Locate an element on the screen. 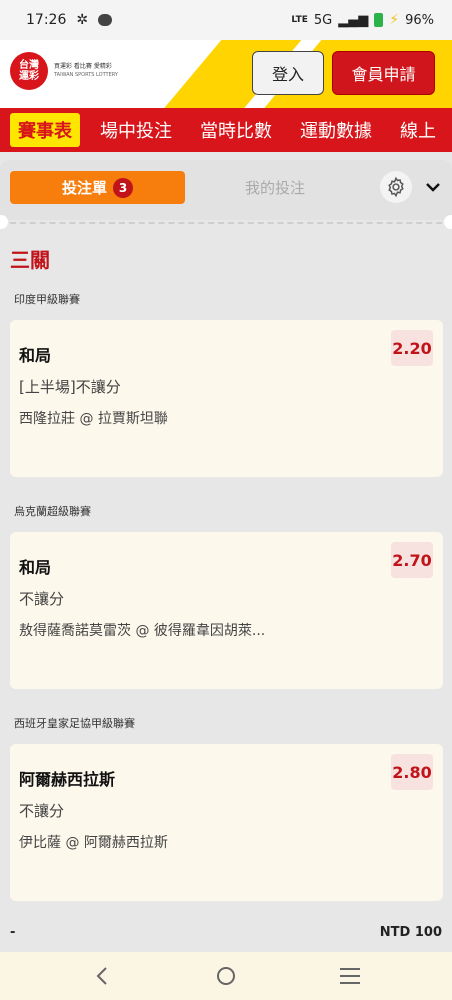 This screenshot has height=1000, width=452. recents-menu-icon is located at coordinates (350, 976).